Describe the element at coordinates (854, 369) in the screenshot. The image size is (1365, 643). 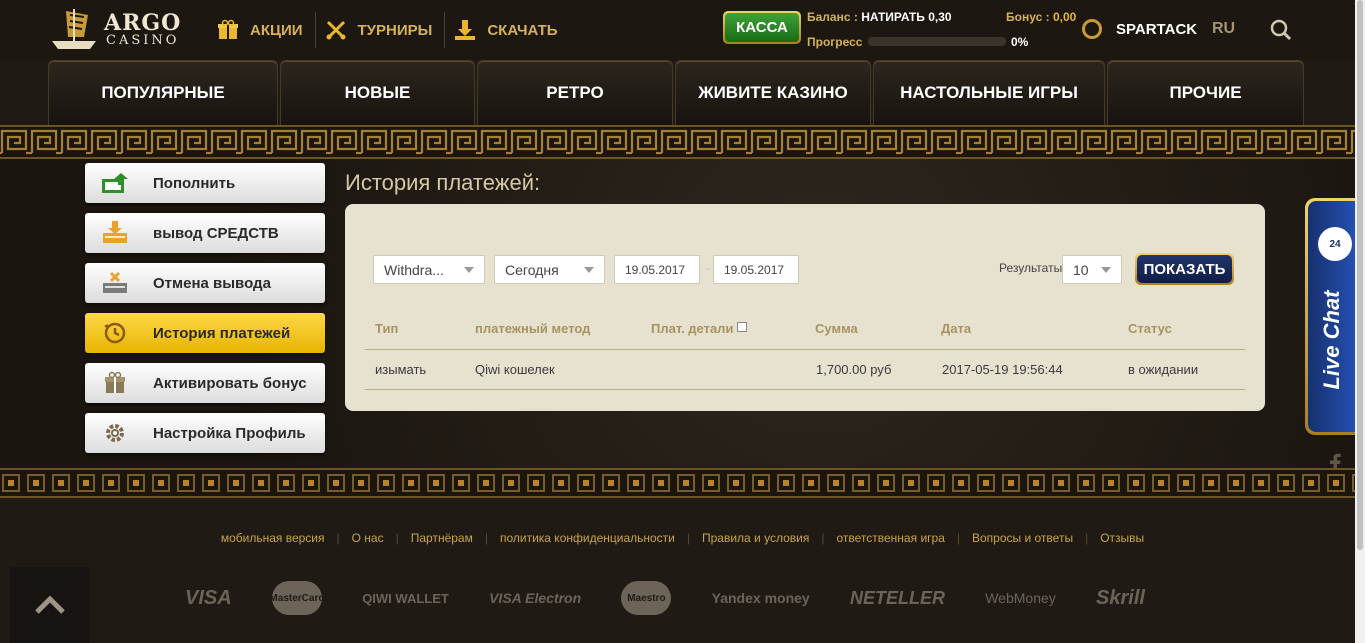
I see `cell-amount: 1,700.00 руб` at that location.